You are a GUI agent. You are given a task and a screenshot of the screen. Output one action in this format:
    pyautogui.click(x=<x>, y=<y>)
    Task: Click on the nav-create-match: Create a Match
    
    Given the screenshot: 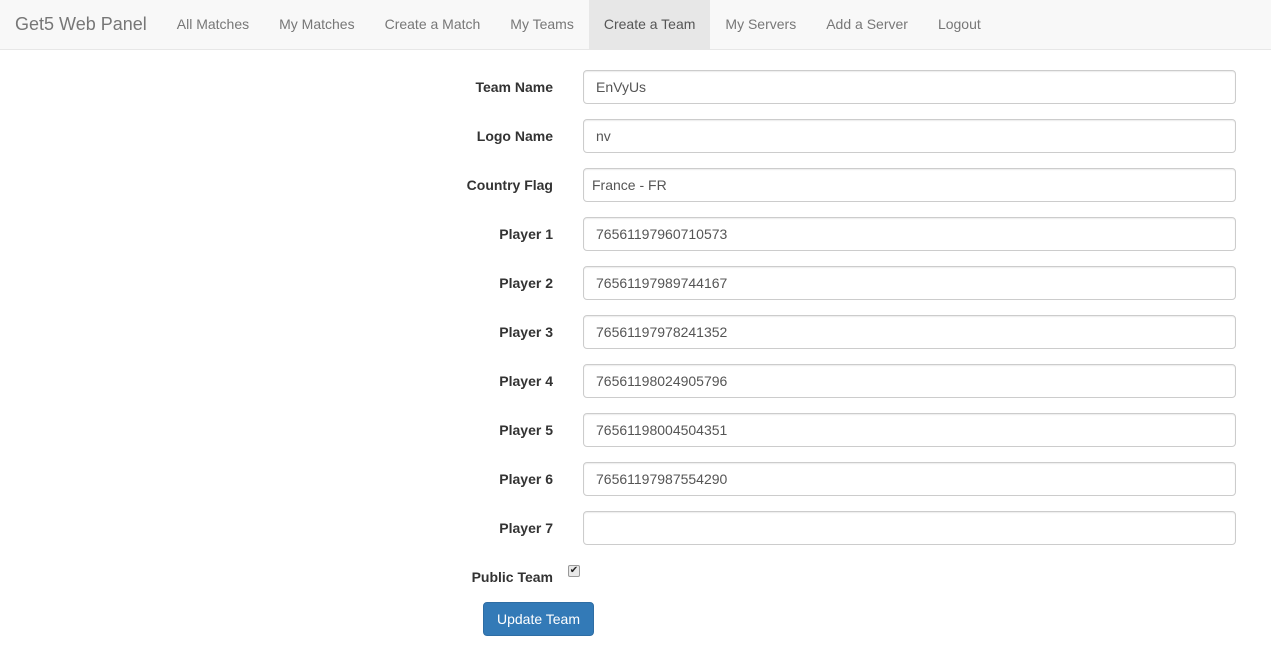 What is the action you would take?
    pyautogui.click(x=433, y=24)
    